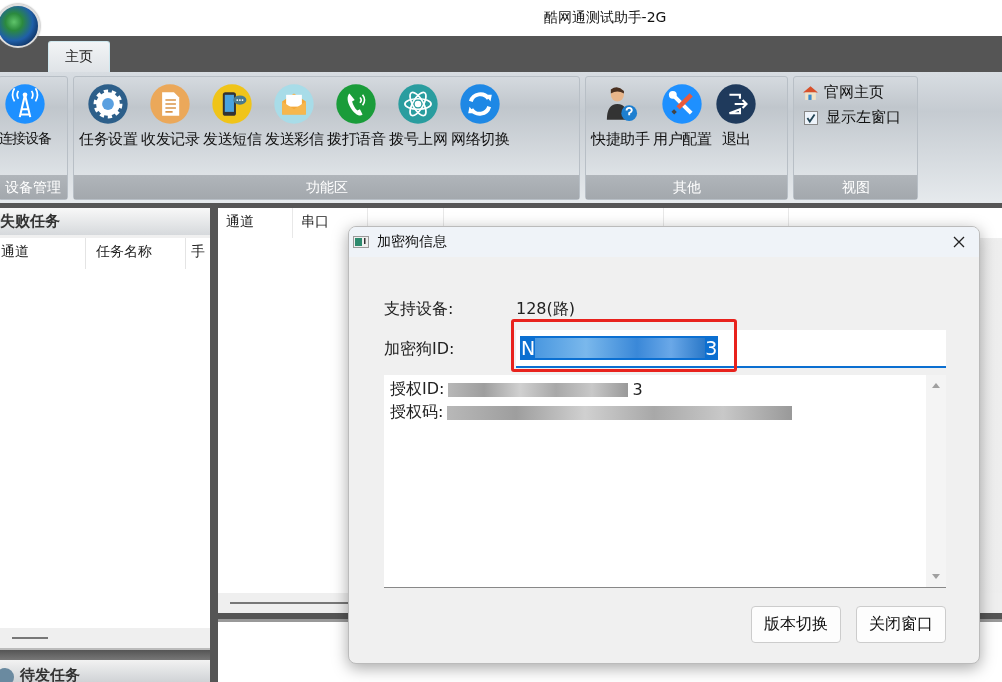 The width and height of the screenshot is (1002, 682). Describe the element at coordinates (682, 128) in the screenshot. I see `ribbon-button: 用户配置` at that location.